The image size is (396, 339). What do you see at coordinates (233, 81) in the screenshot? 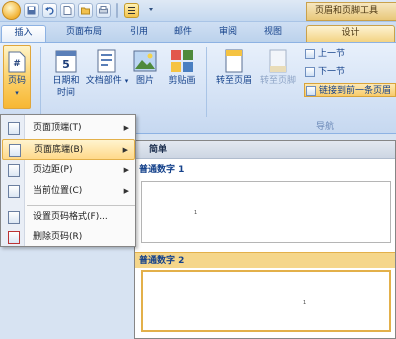
I see `goto-header-label: 转至页眉` at bounding box center [233, 81].